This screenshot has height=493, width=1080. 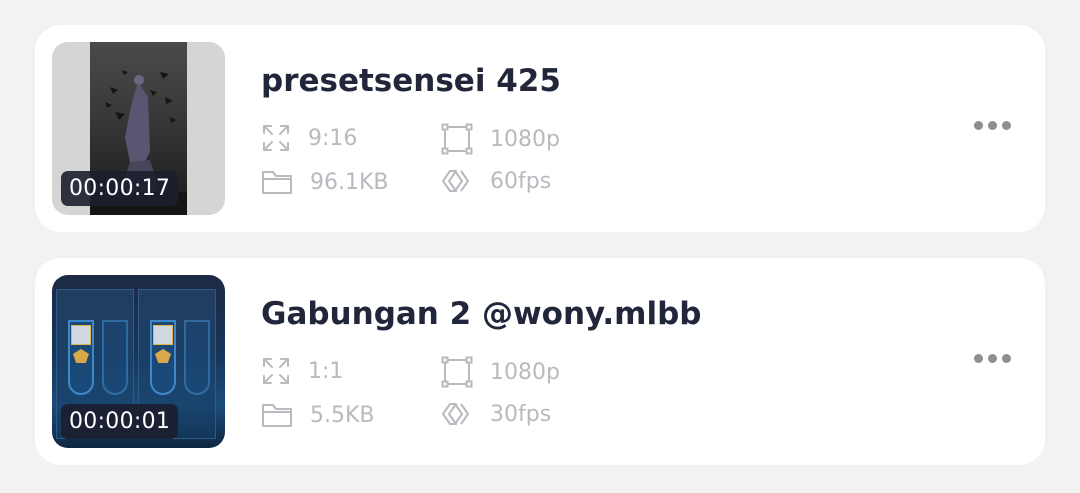 I want to click on aspect-ratio-value: 1:1, so click(x=326, y=371).